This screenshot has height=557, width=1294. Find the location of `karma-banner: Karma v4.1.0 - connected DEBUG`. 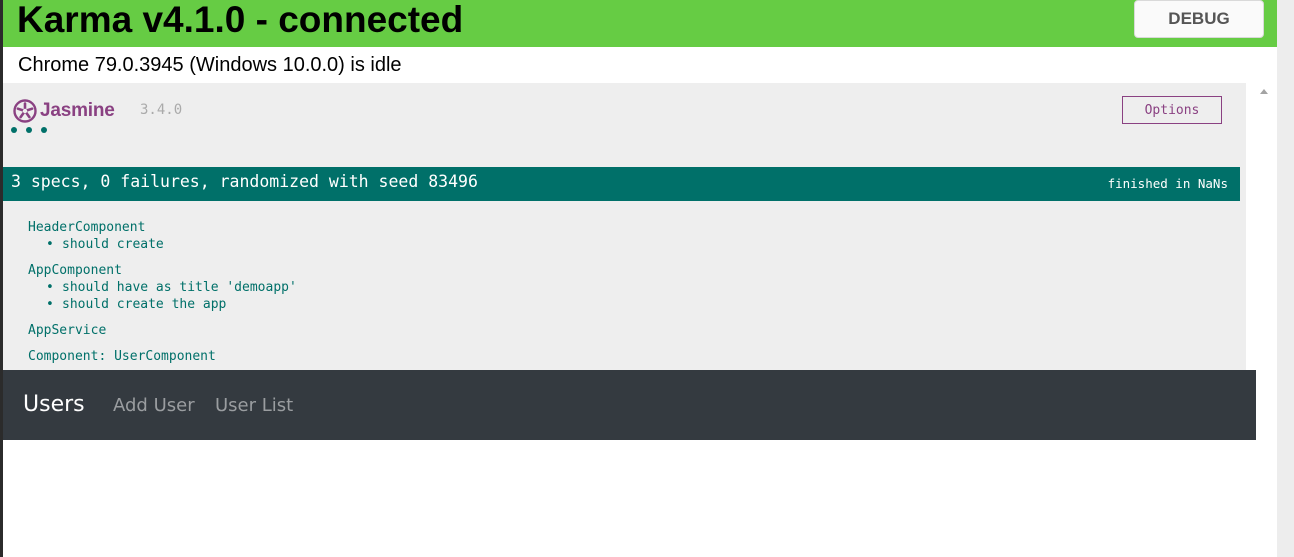

karma-banner: Karma v4.1.0 - connected DEBUG is located at coordinates (640, 23).